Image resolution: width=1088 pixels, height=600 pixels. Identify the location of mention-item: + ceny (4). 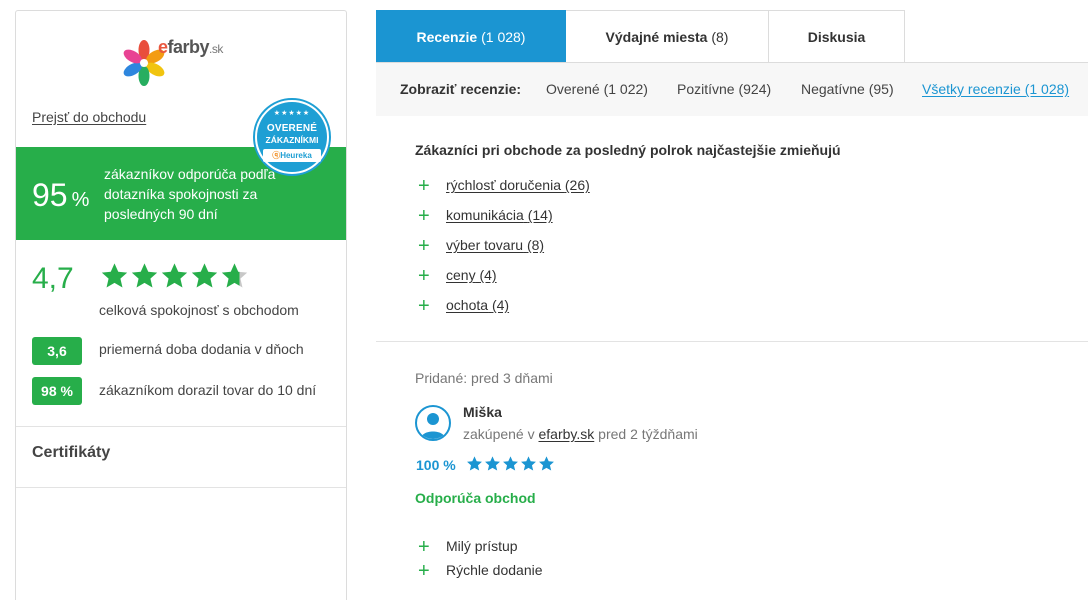
(457, 276).